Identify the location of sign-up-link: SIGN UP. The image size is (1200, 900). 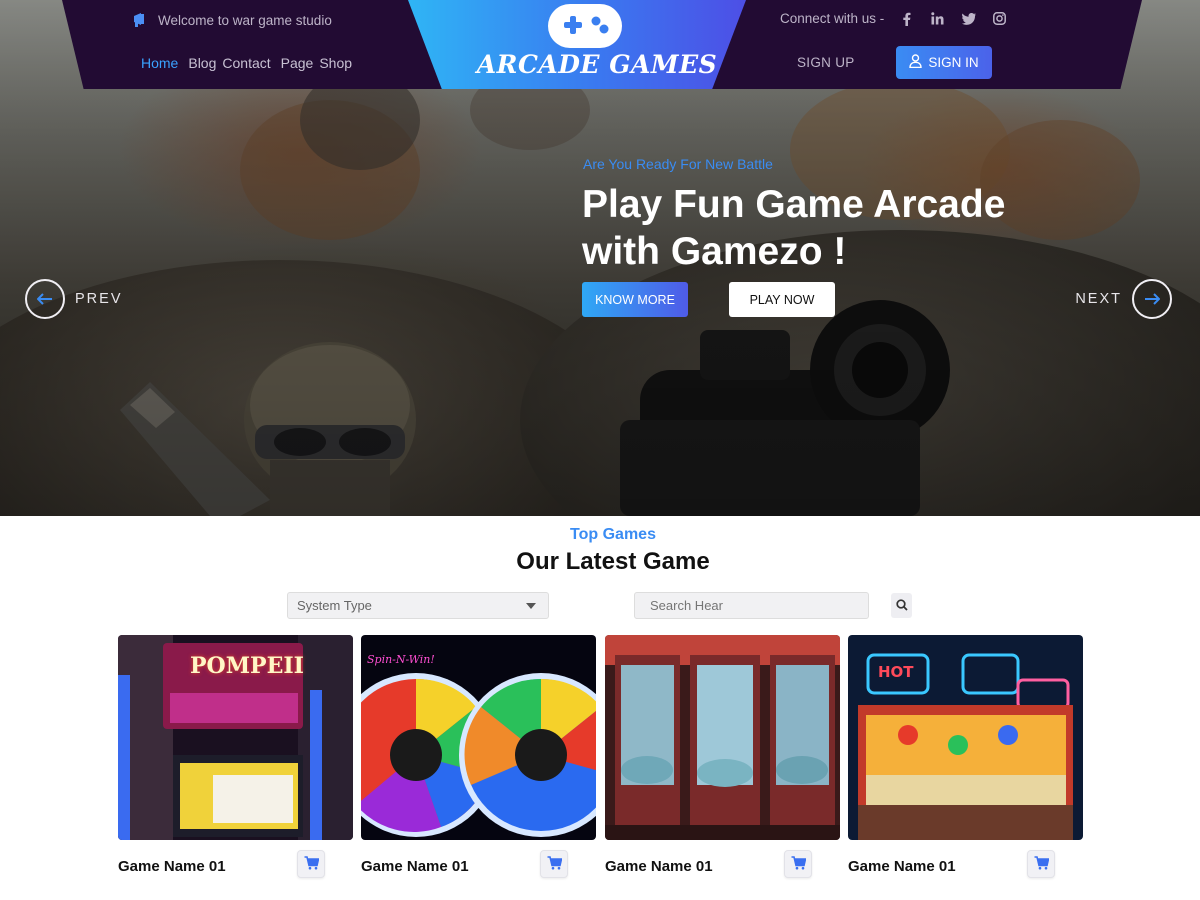
(826, 62).